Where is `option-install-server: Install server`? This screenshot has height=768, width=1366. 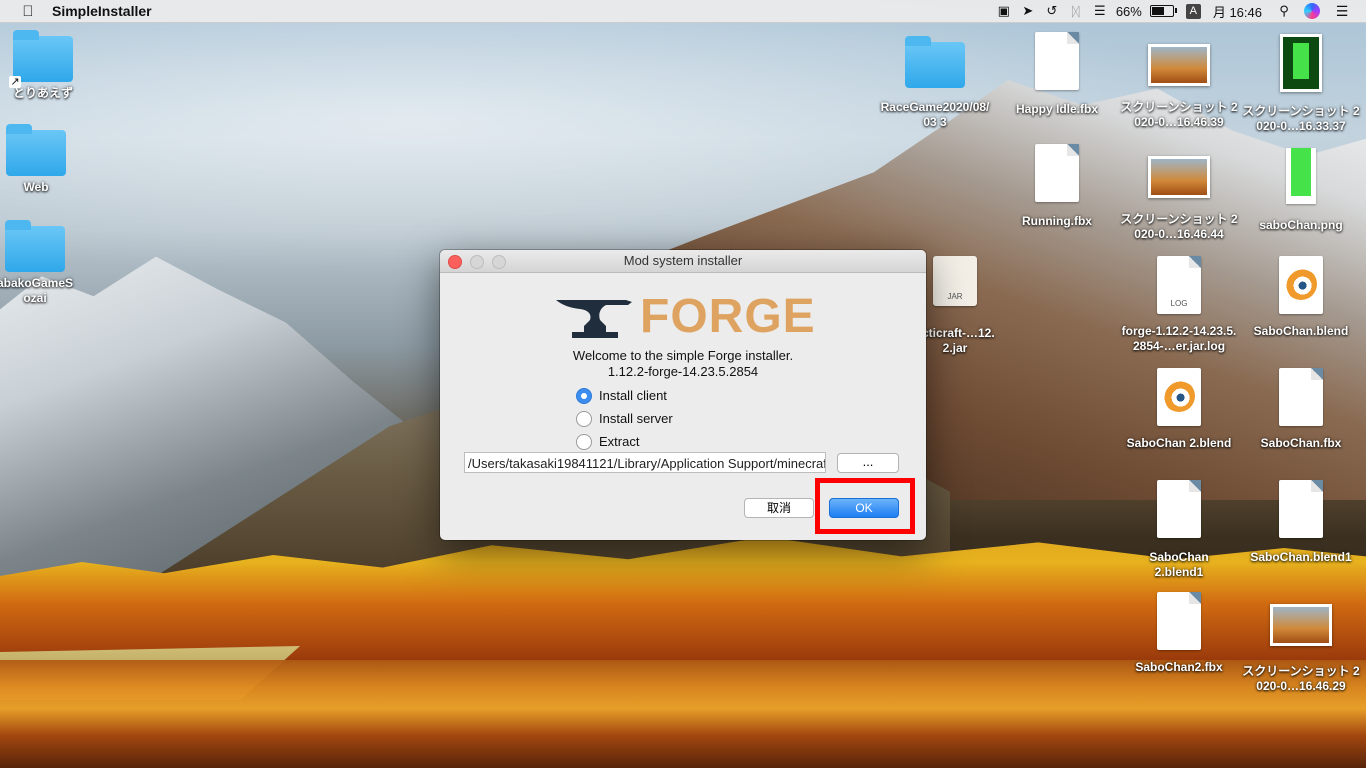
option-install-server: Install server is located at coordinates (624, 418).